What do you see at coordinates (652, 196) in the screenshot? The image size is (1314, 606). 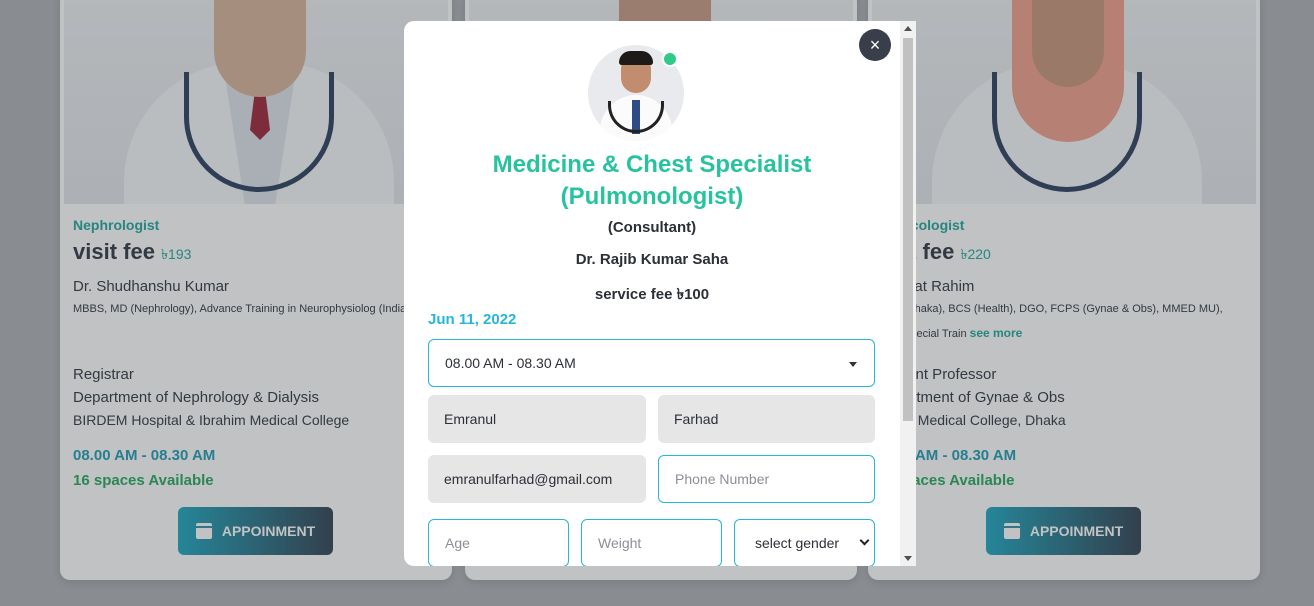 I see `modal-title-line2: (Pulmonologist)` at bounding box center [652, 196].